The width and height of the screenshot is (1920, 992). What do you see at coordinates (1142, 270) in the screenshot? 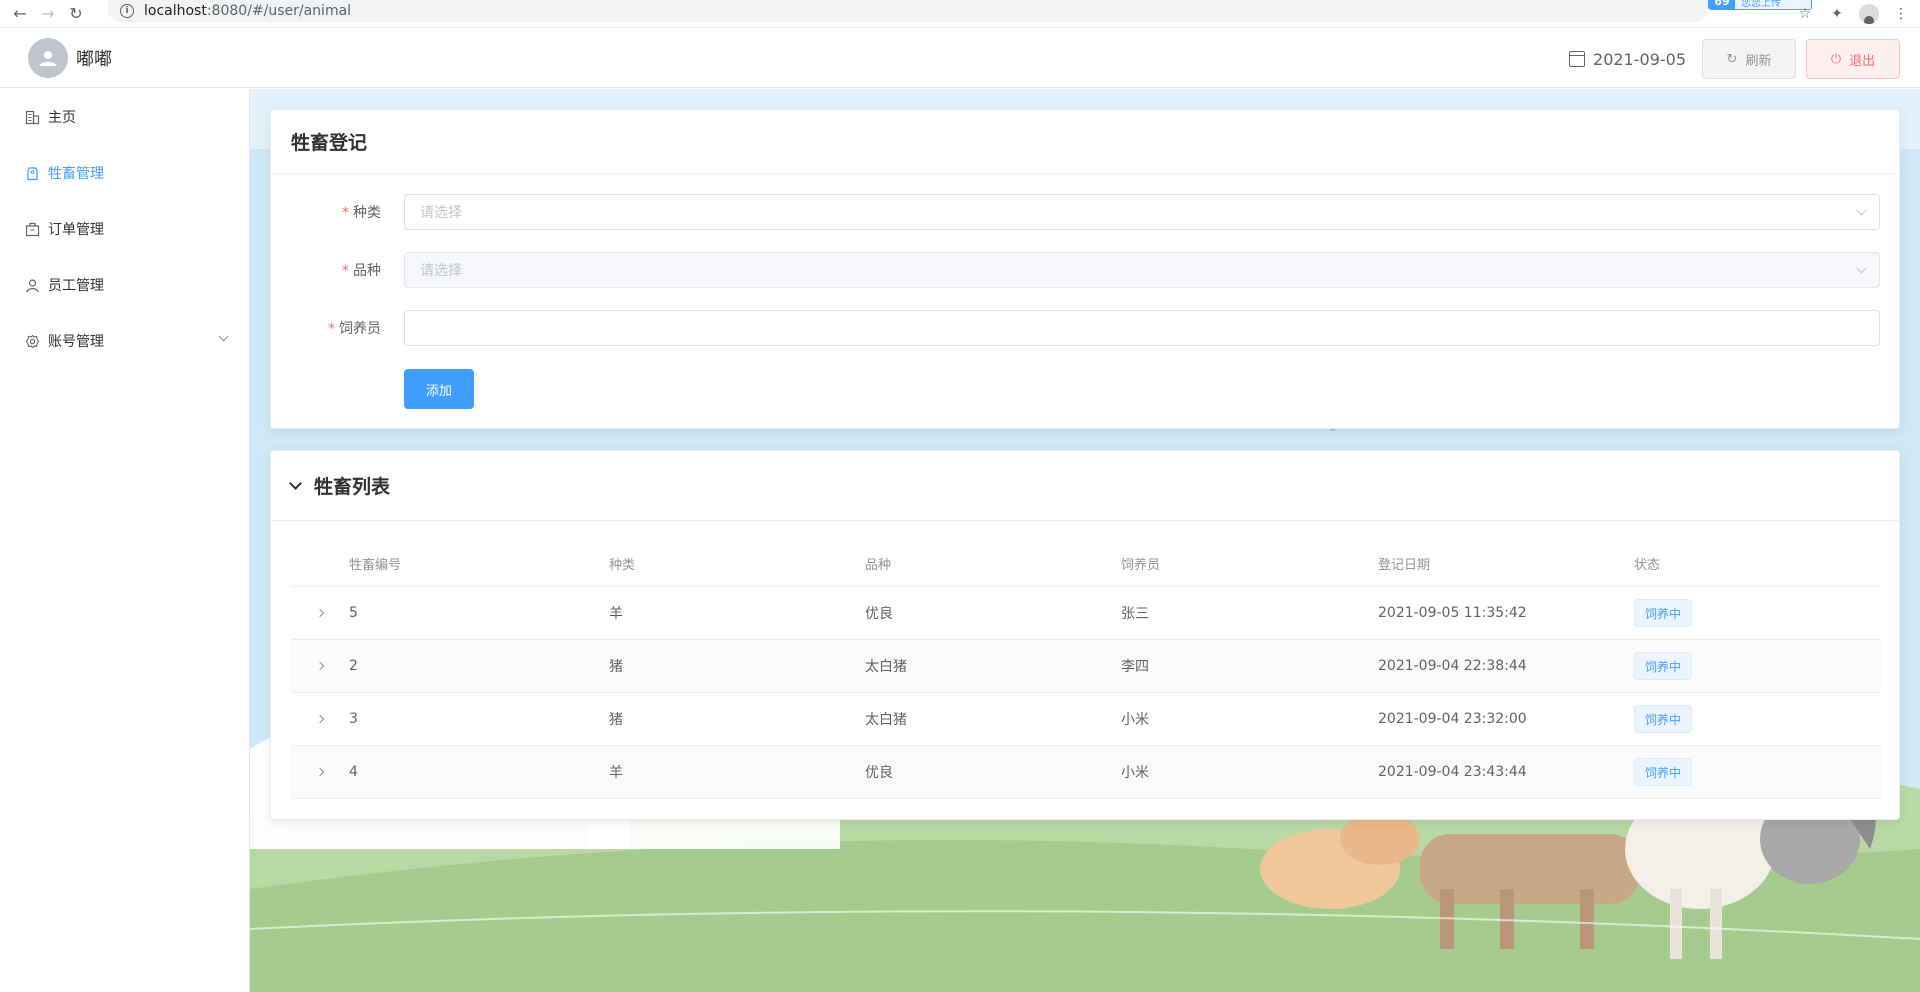
I see `breed-select: 请选择` at bounding box center [1142, 270].